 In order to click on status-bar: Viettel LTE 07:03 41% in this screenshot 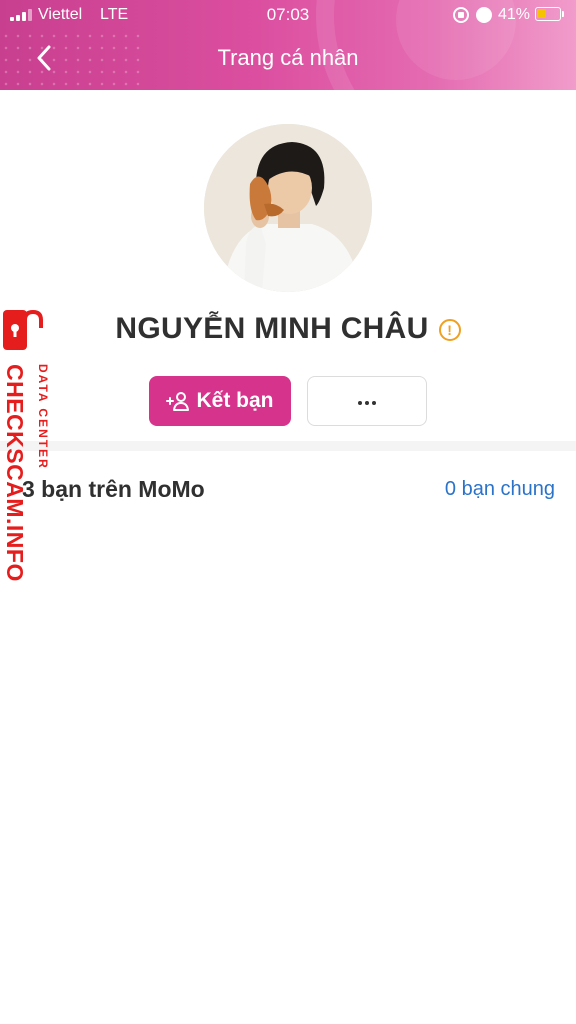, I will do `click(288, 15)`.